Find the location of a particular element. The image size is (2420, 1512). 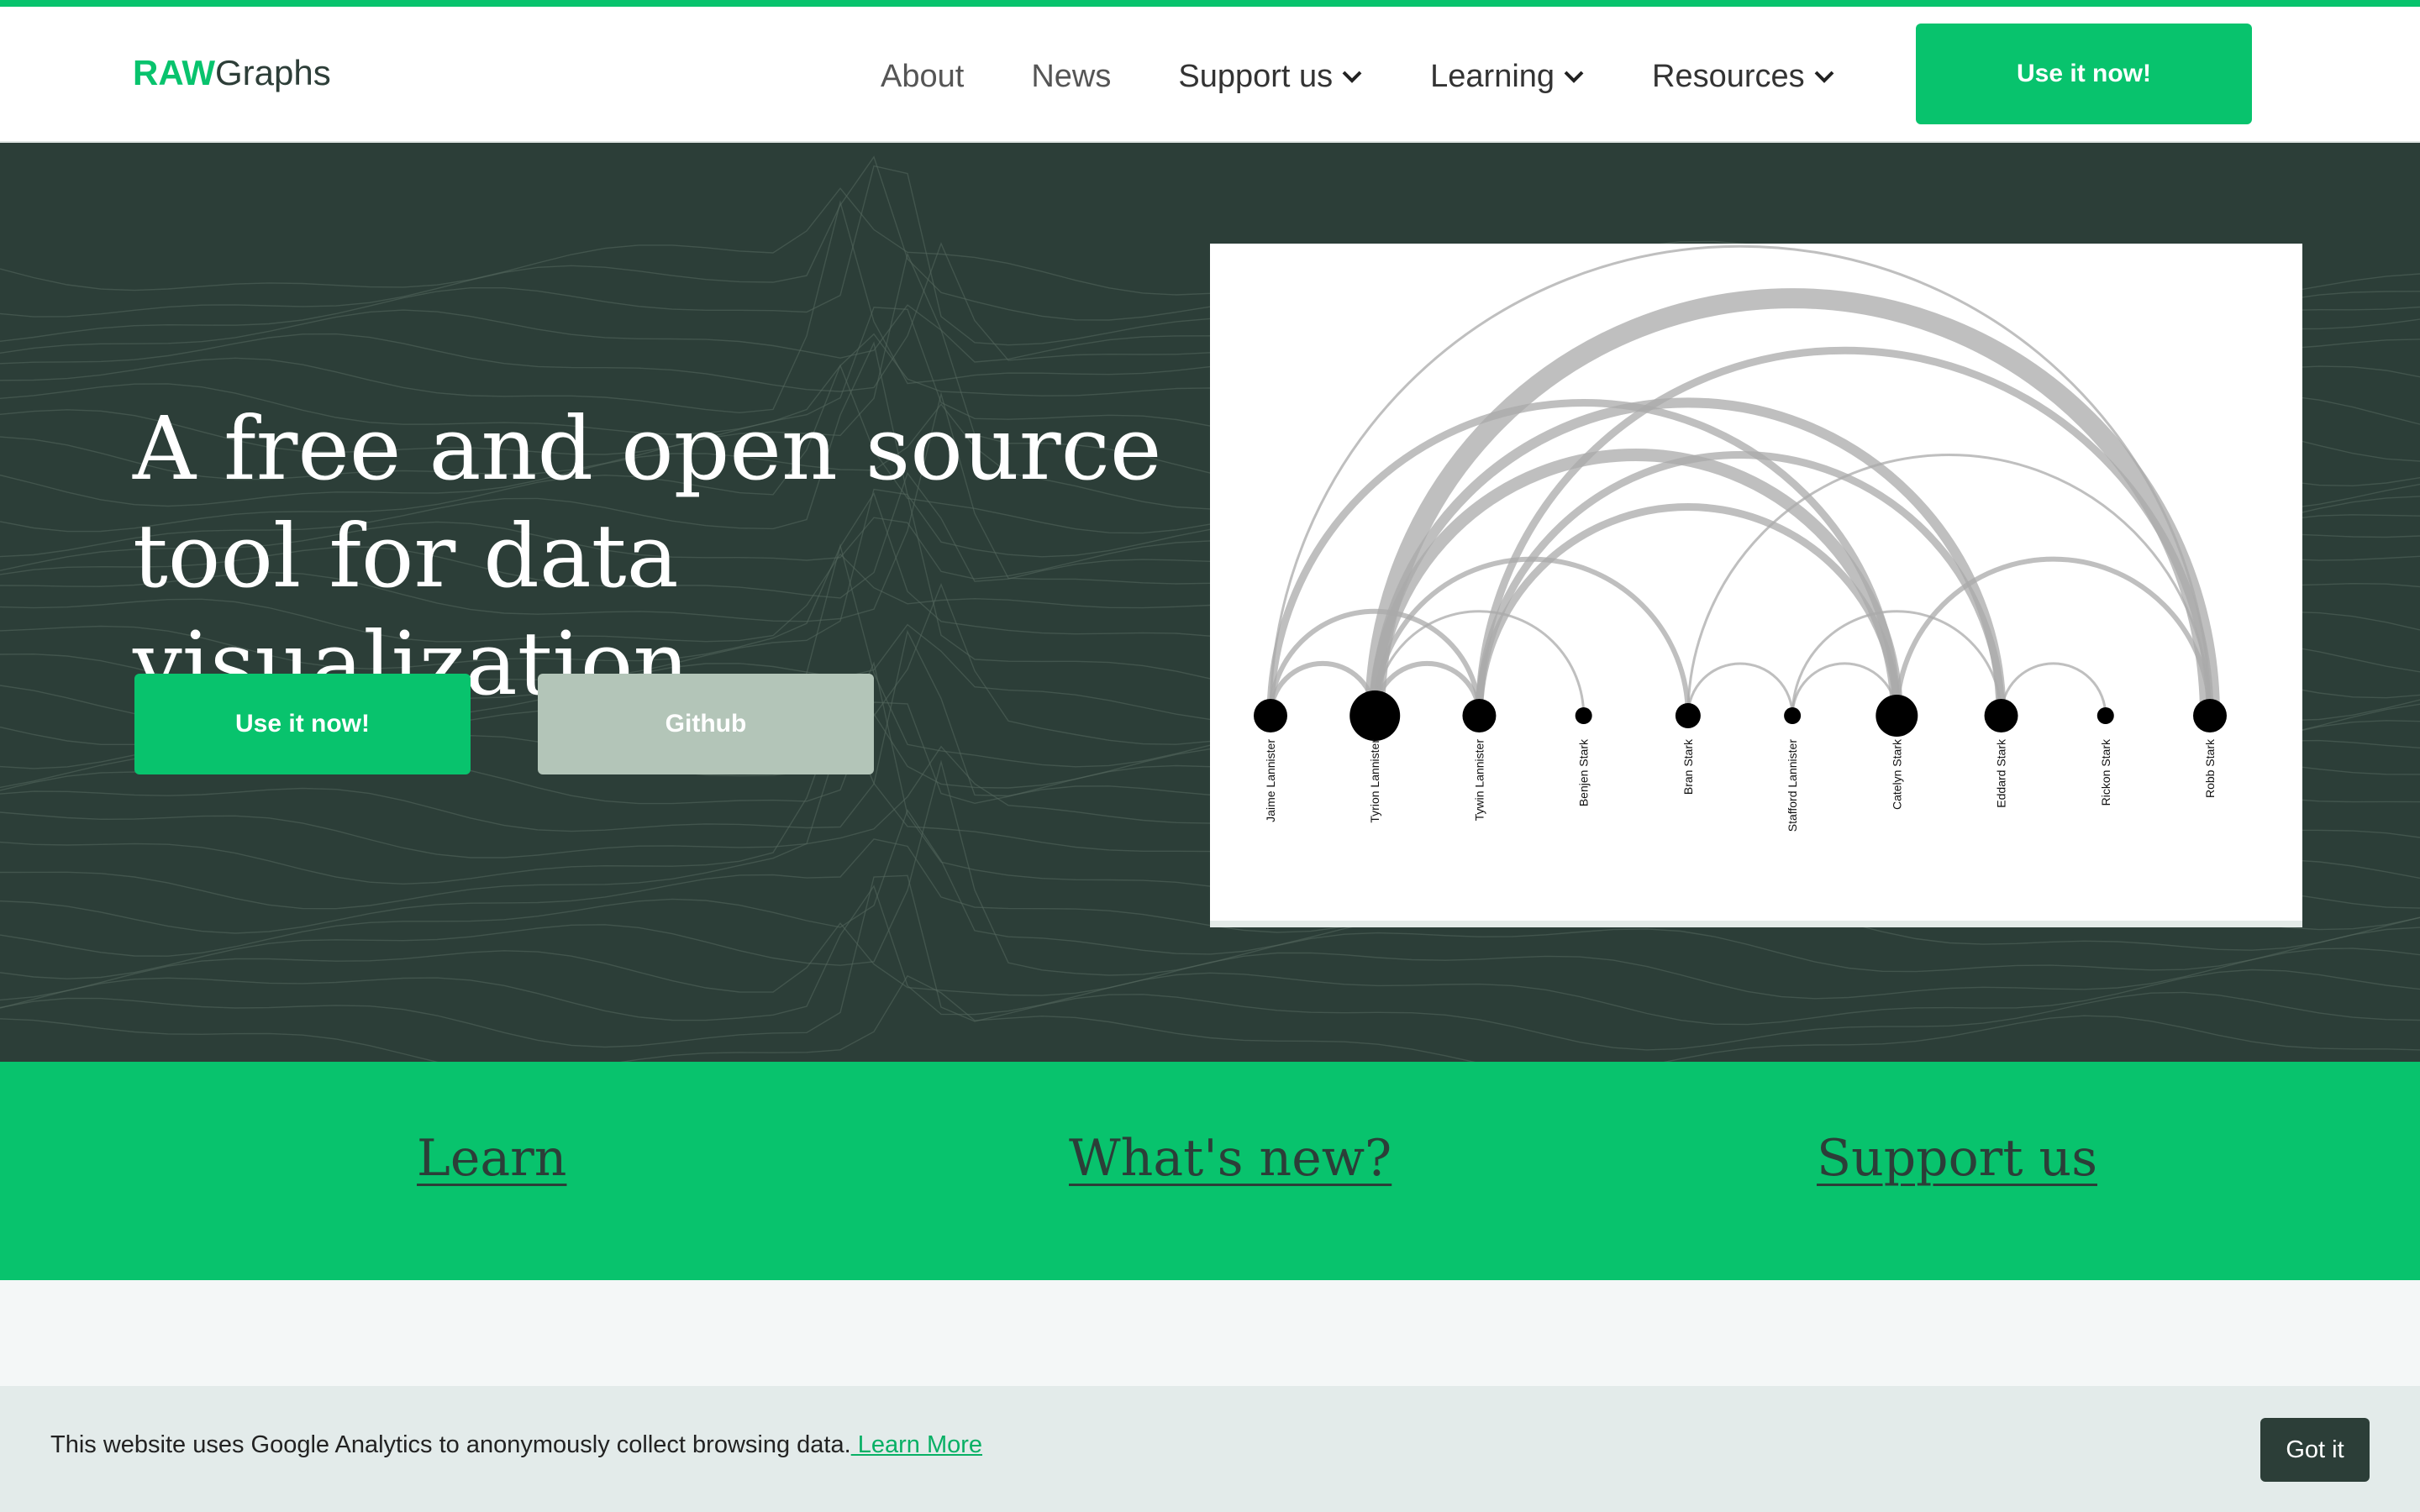

logo-raw-text: RAW is located at coordinates (174, 72).